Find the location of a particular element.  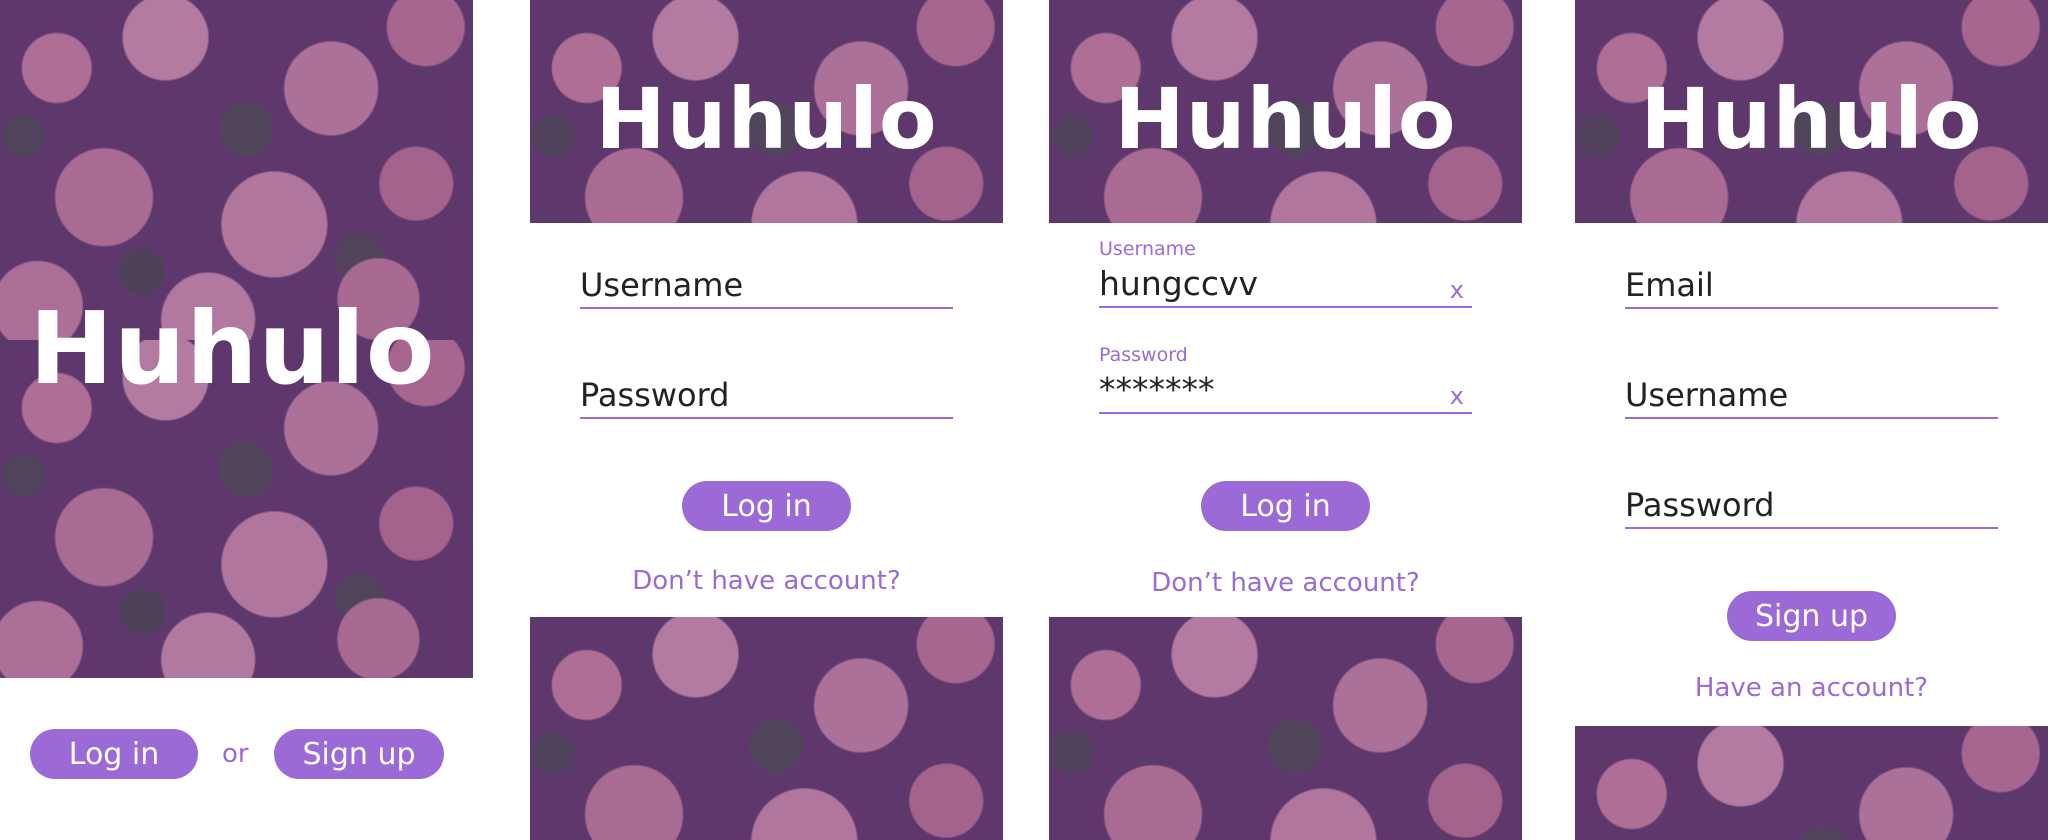

email-placeholder: Email is located at coordinates (1669, 285).